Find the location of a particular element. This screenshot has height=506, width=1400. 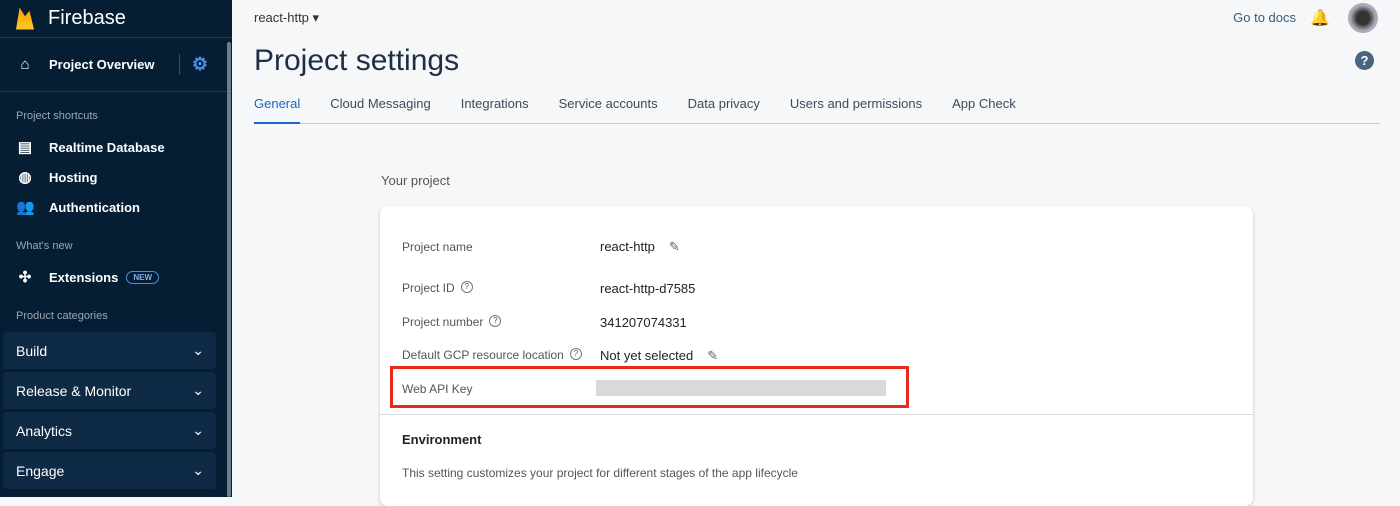

label: Default GCP resource location is located at coordinates (483, 355).